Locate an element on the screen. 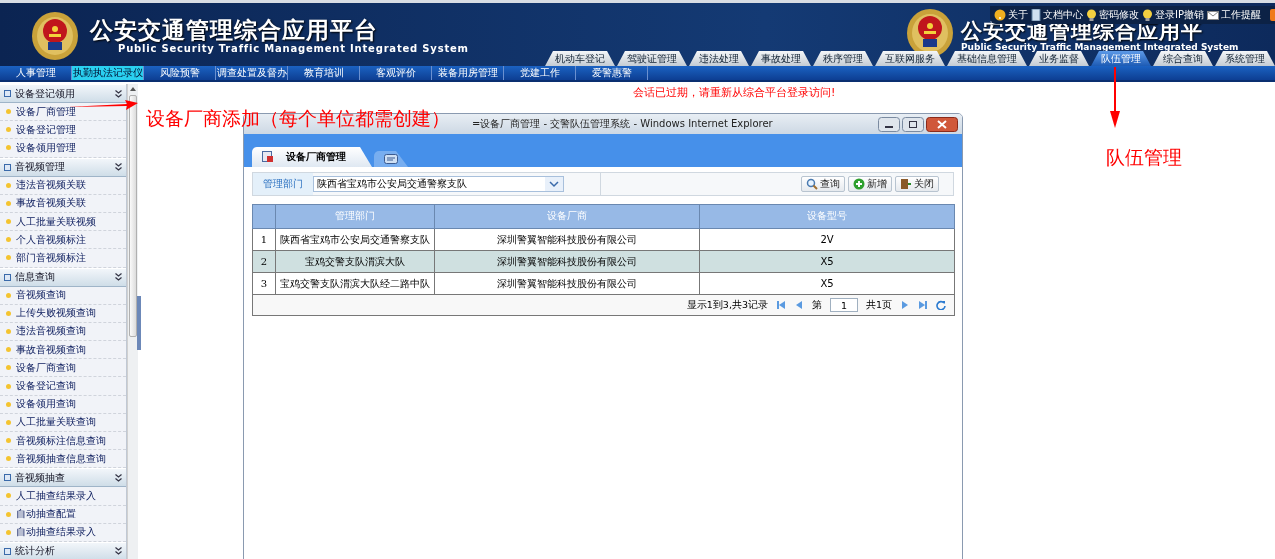 The height and width of the screenshot is (559, 1275). page-tab is located at coordinates (391, 159).